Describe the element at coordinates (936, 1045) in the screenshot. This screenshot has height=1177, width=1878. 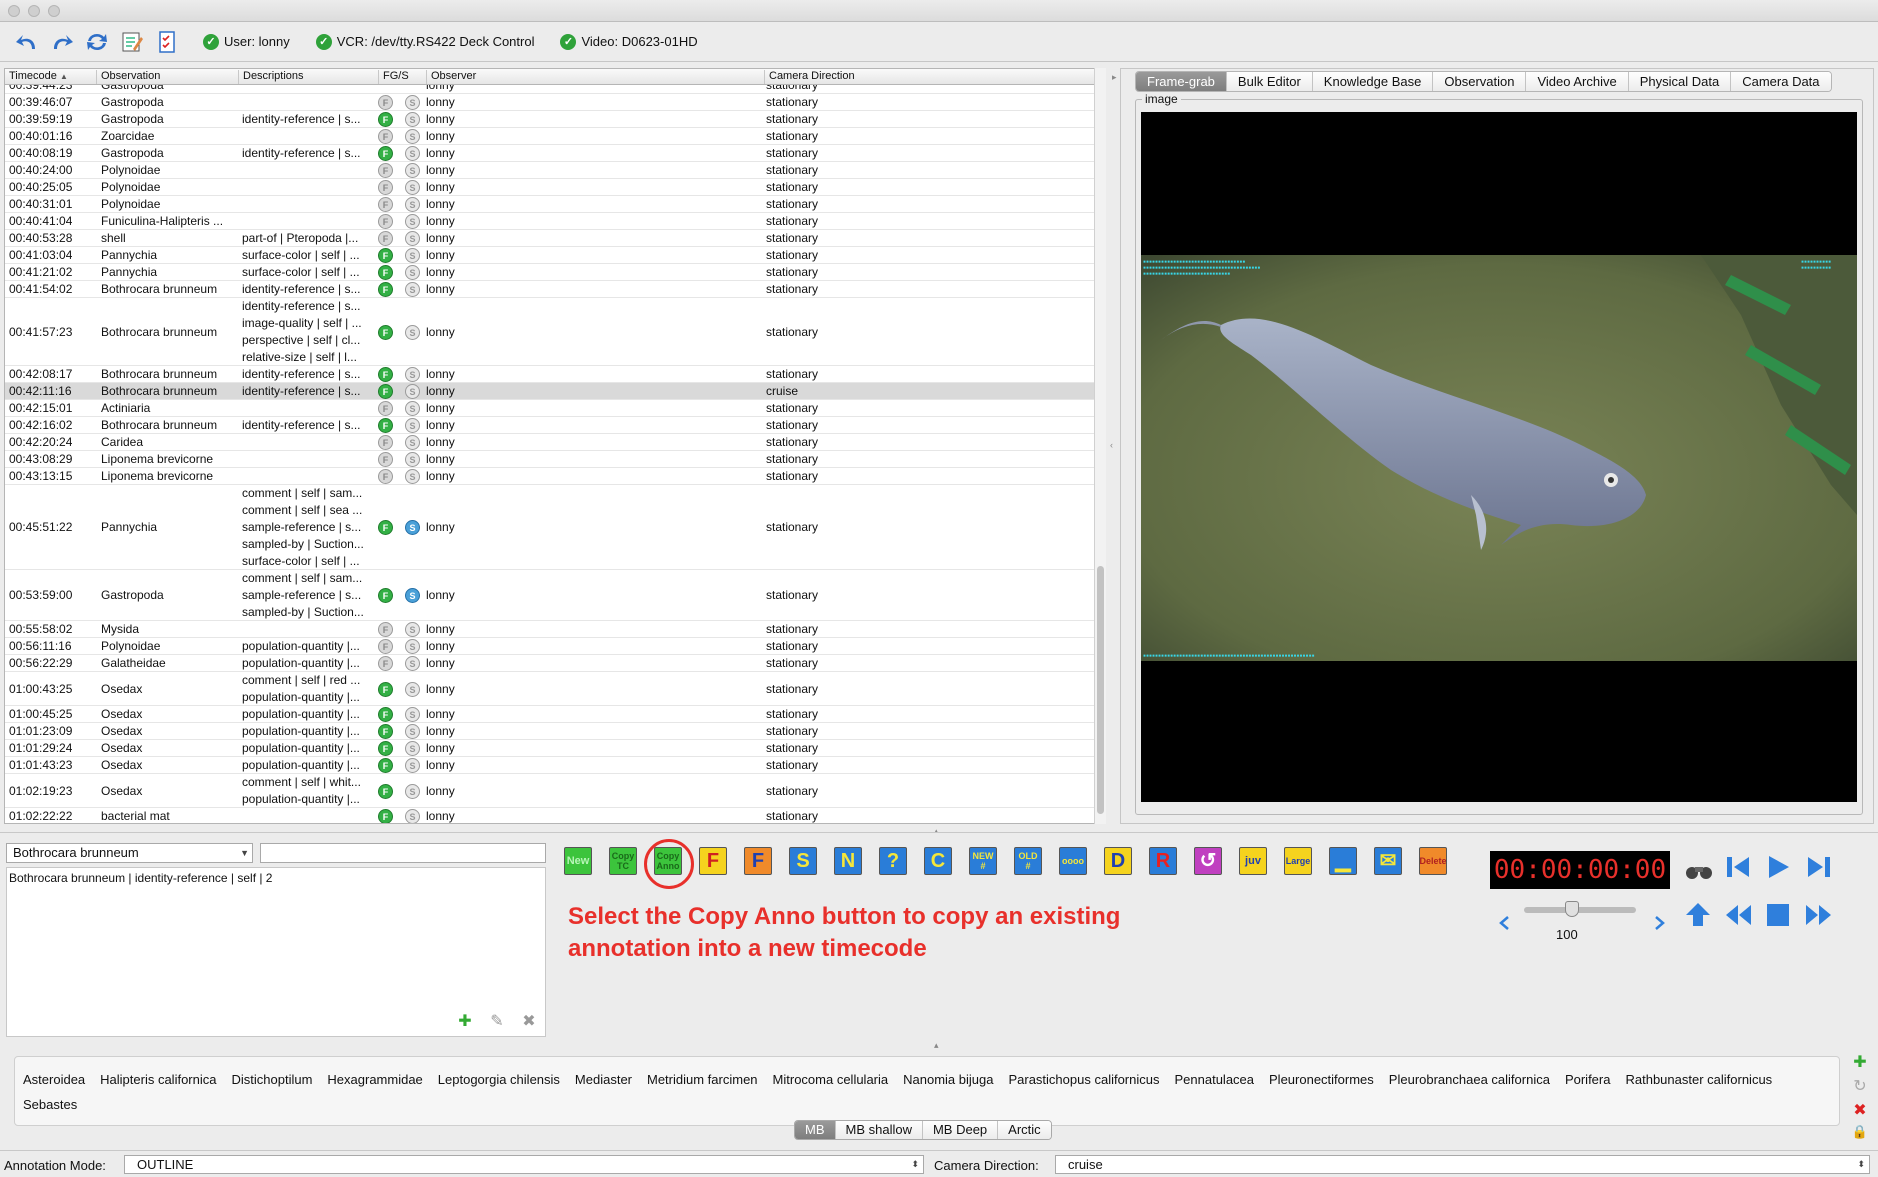
I see `split-handle-icon: ▴` at that location.